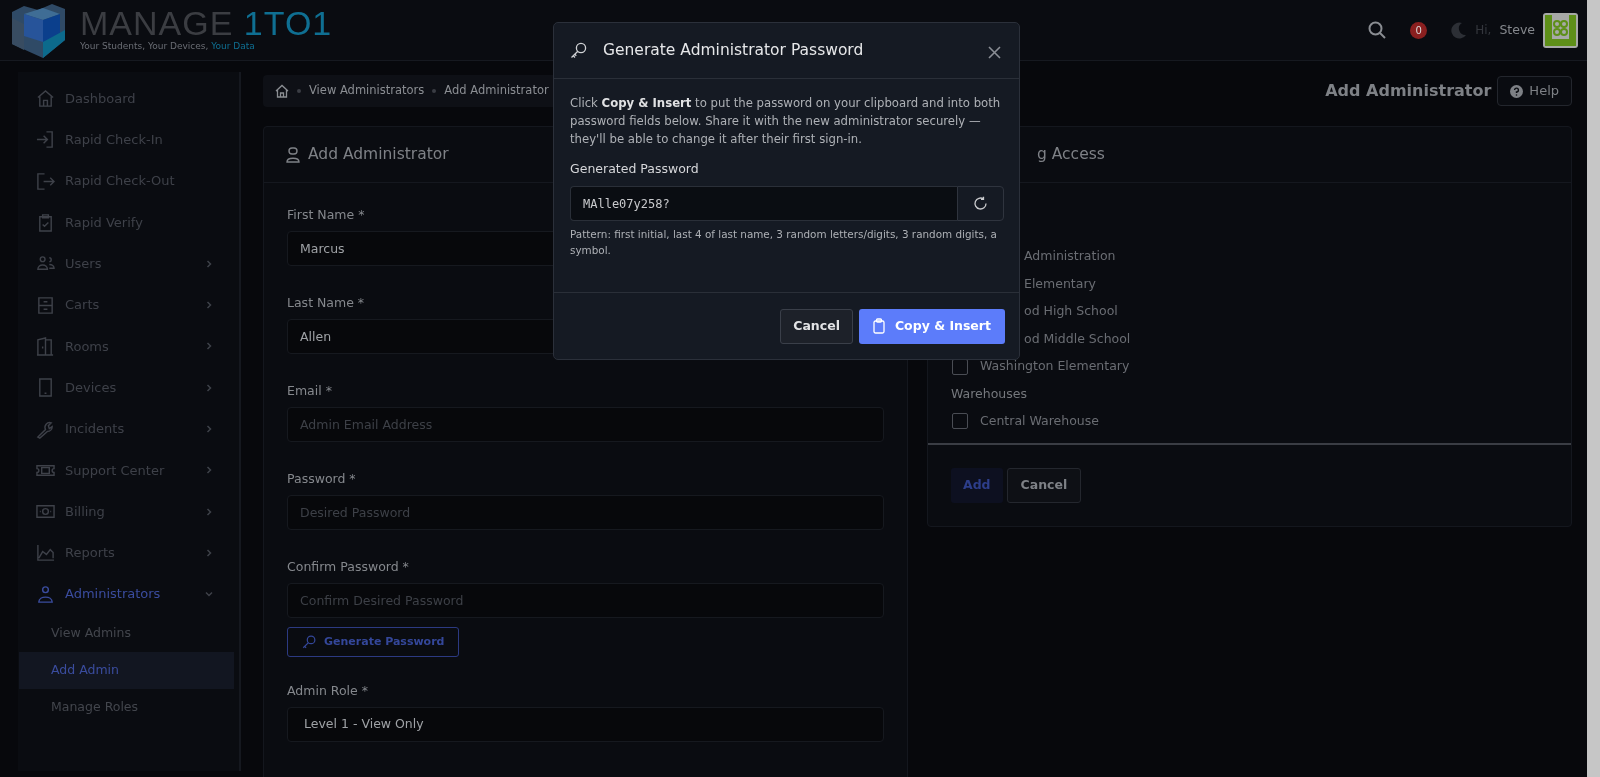 This screenshot has height=777, width=1600. What do you see at coordinates (45, 223) in the screenshot?
I see `clipboard-check-icon` at bounding box center [45, 223].